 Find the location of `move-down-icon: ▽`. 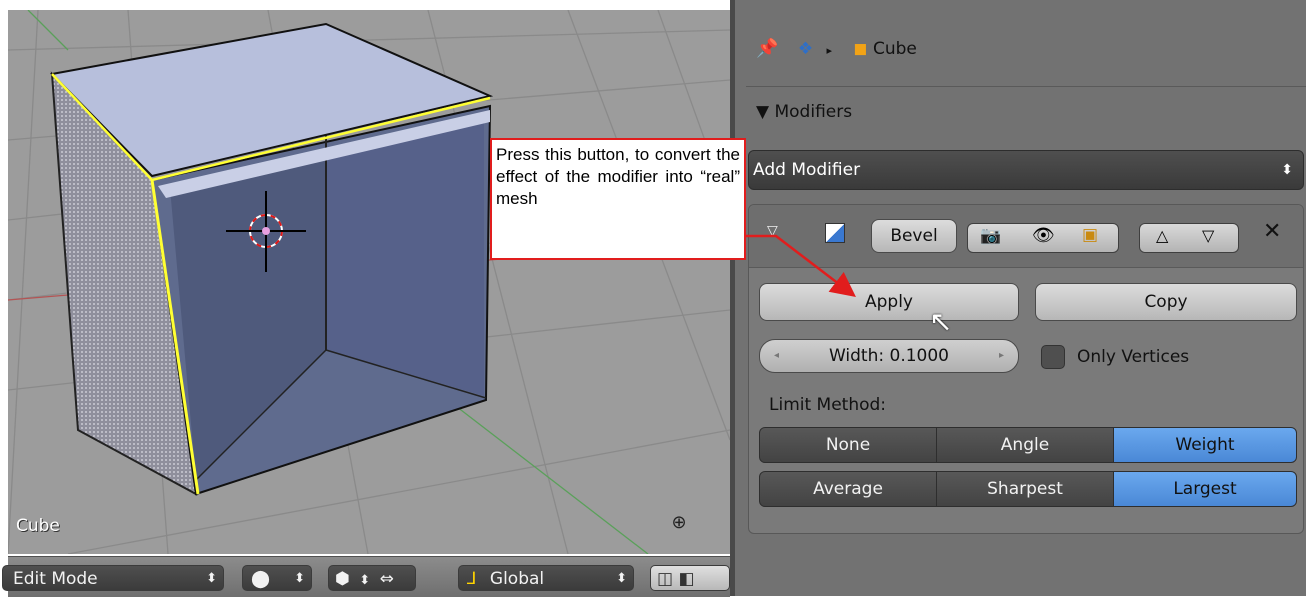

move-down-icon: ▽ is located at coordinates (1208, 235).